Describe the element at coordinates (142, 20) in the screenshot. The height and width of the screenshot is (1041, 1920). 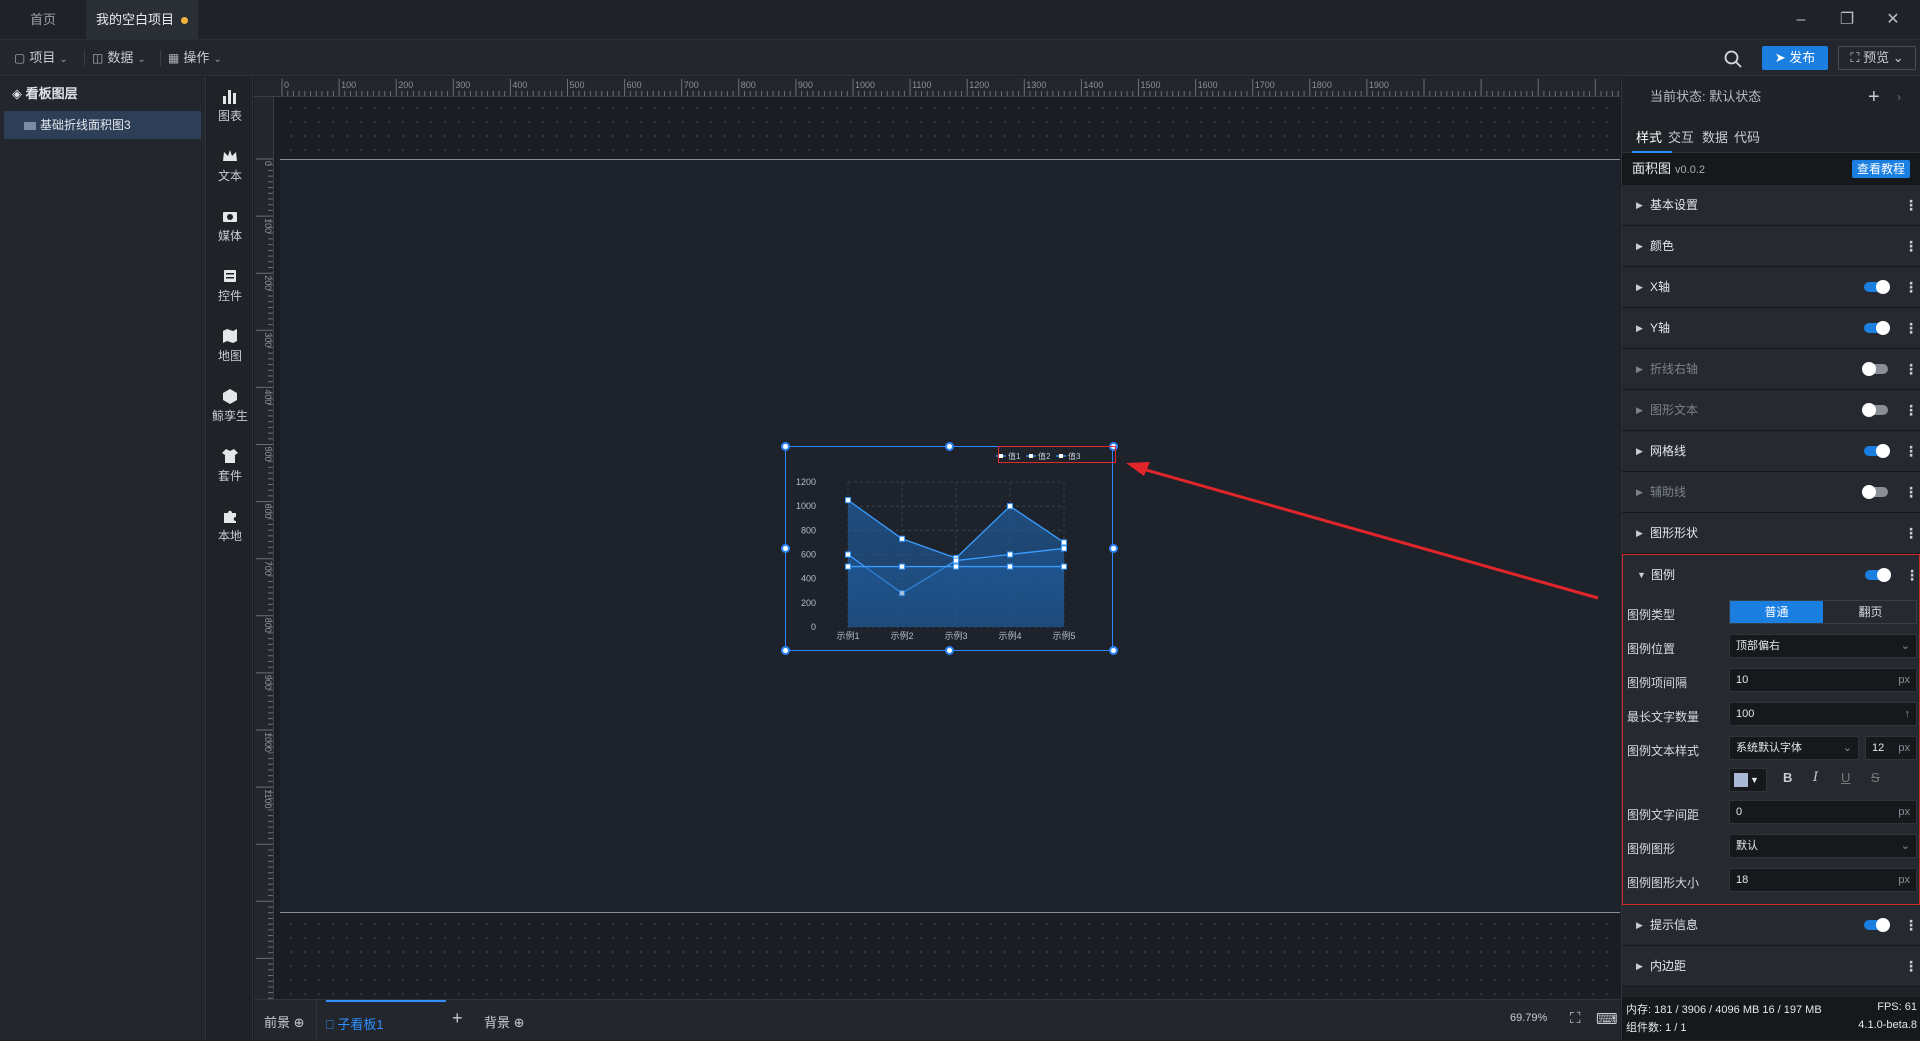
I see `tab-project: 我的空白项目` at that location.